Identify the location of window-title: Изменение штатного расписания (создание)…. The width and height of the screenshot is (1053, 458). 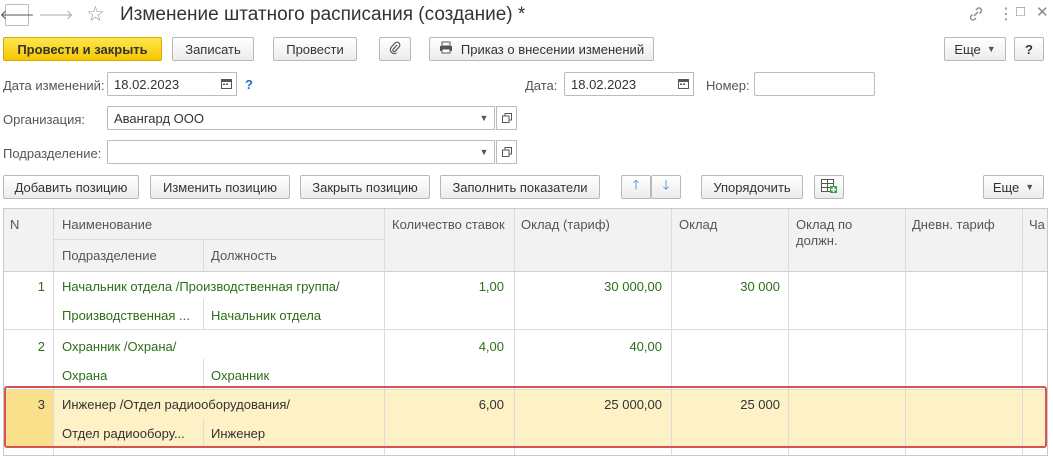
(323, 14).